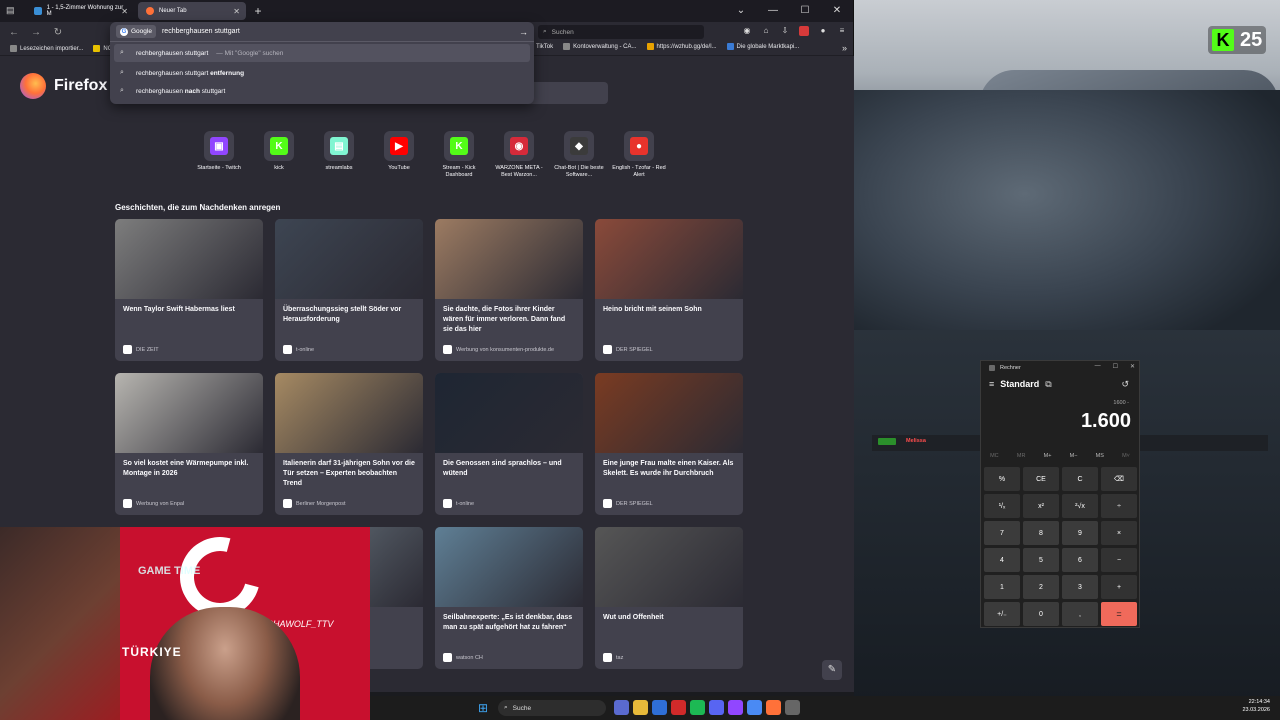 This screenshot has width=1280, height=720. Describe the element at coordinates (58, 32) in the screenshot. I see `reload-icon: ↻` at that location.